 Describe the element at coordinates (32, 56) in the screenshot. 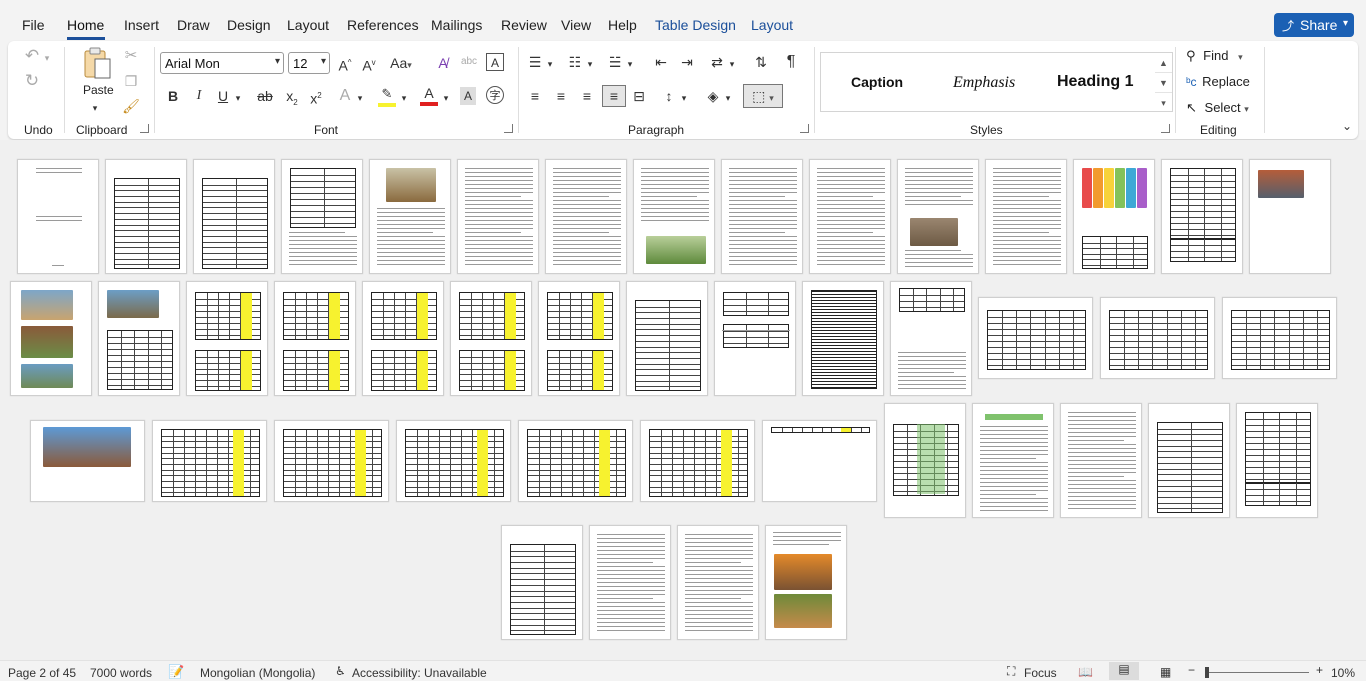

I see `undo-icon: ↶` at that location.